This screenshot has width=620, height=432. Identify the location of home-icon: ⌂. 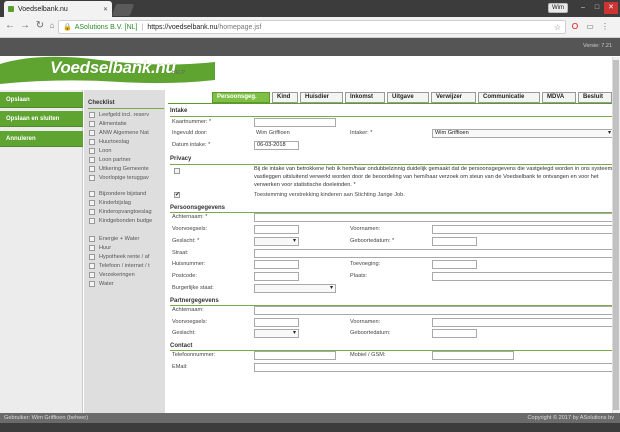
(52, 26).